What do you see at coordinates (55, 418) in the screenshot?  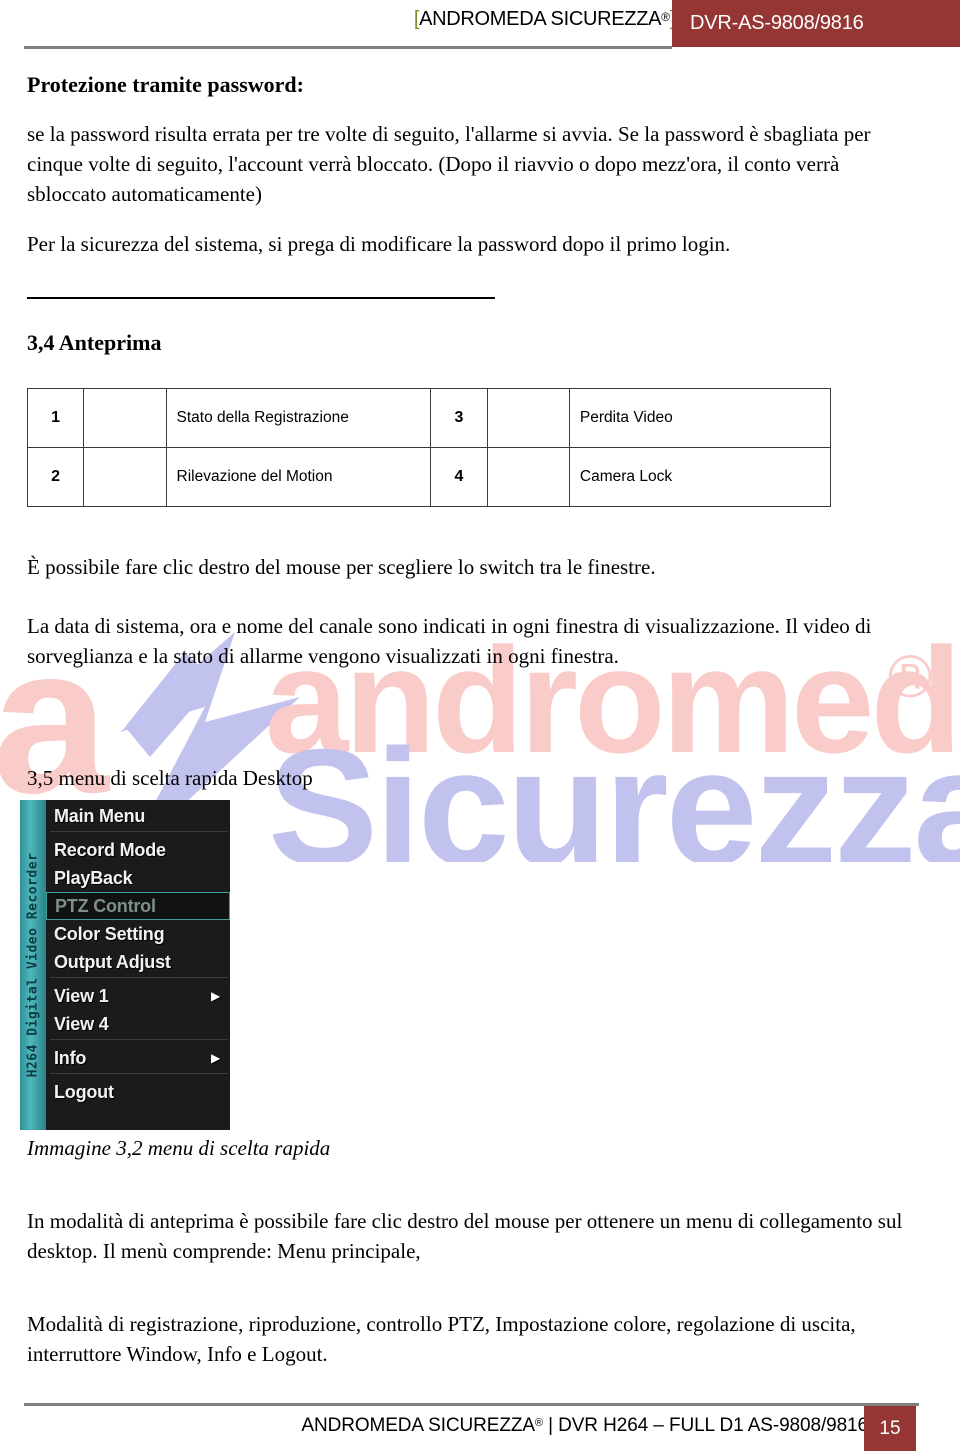 I see `table-cell-num-left: 1` at bounding box center [55, 418].